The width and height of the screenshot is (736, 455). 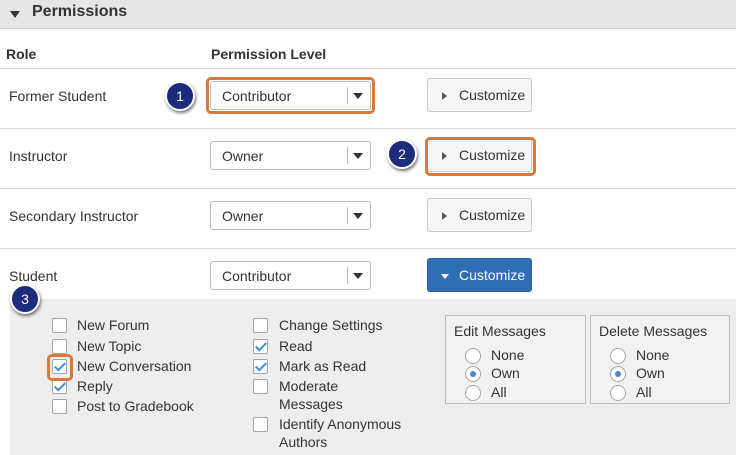 I want to click on delete-messages-group: Delete Messages None Own All, so click(x=660, y=359).